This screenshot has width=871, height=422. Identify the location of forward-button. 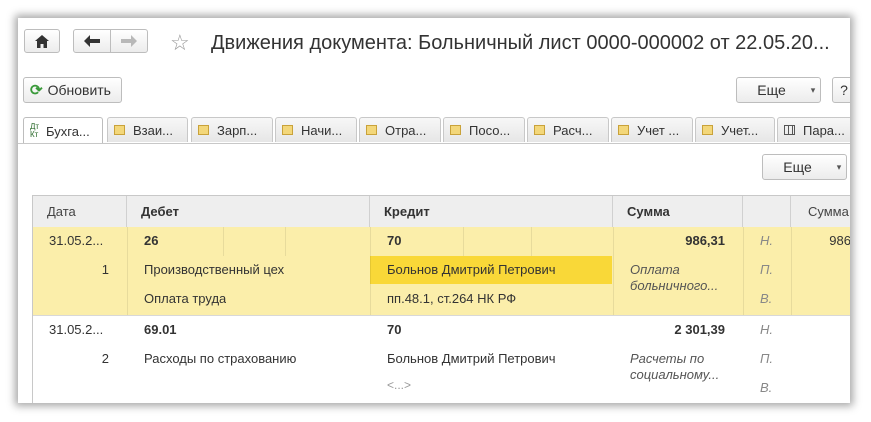
(129, 41).